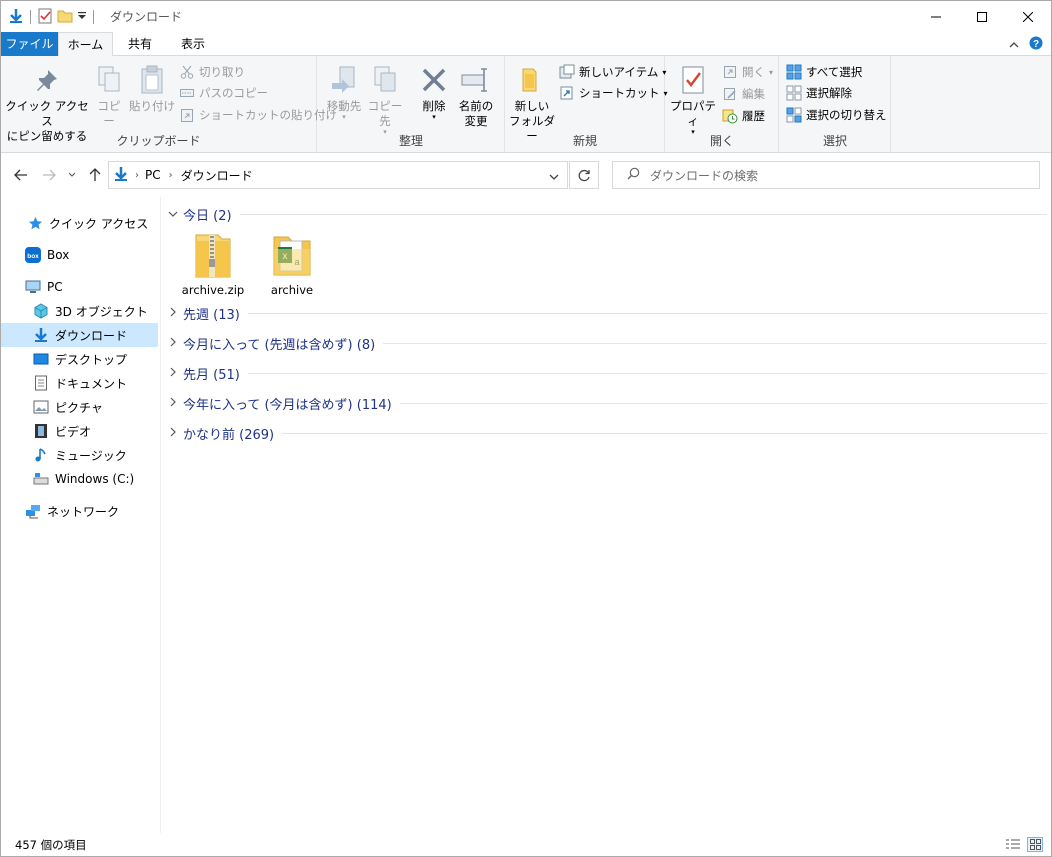 The height and width of the screenshot is (857, 1052). I want to click on easy-access-button: ショートカット ▾, so click(613, 93).